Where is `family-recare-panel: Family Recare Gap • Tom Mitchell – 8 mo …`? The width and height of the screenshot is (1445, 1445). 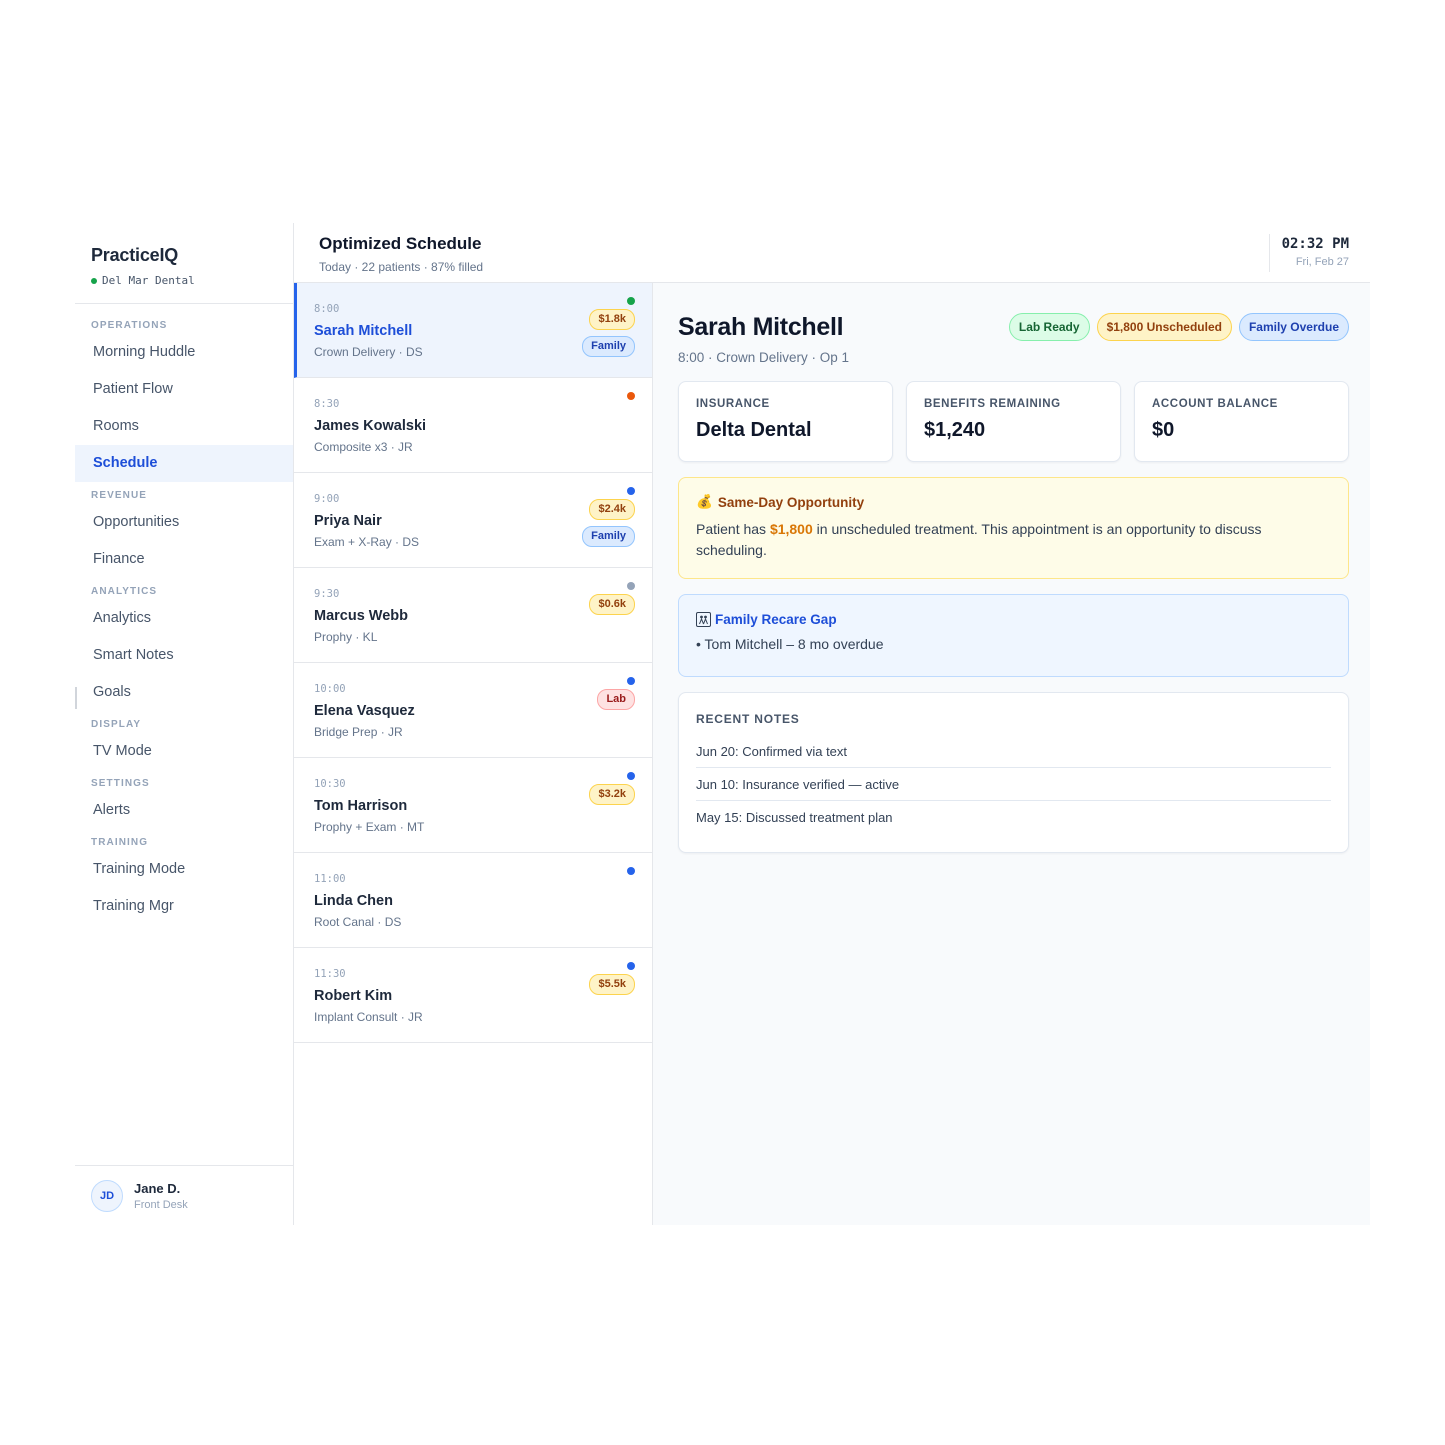 family-recare-panel: Family Recare Gap • Tom Mitchell – 8 mo … is located at coordinates (1013, 635).